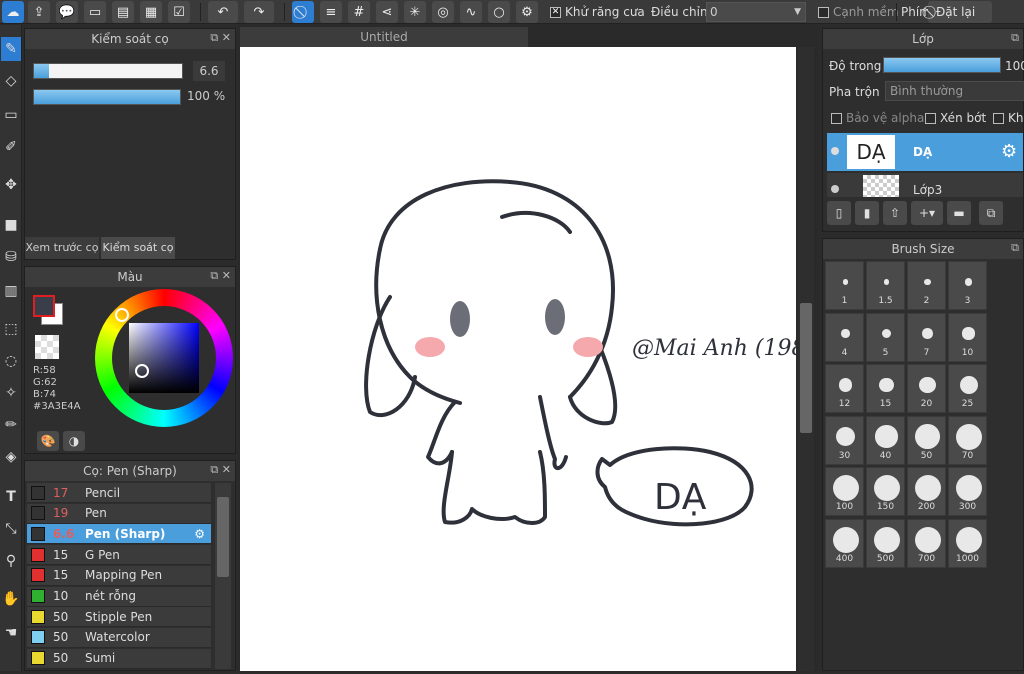 The image size is (1024, 674). Describe the element at coordinates (926, 337) in the screenshot. I see `brush-size-preset: 7` at that location.